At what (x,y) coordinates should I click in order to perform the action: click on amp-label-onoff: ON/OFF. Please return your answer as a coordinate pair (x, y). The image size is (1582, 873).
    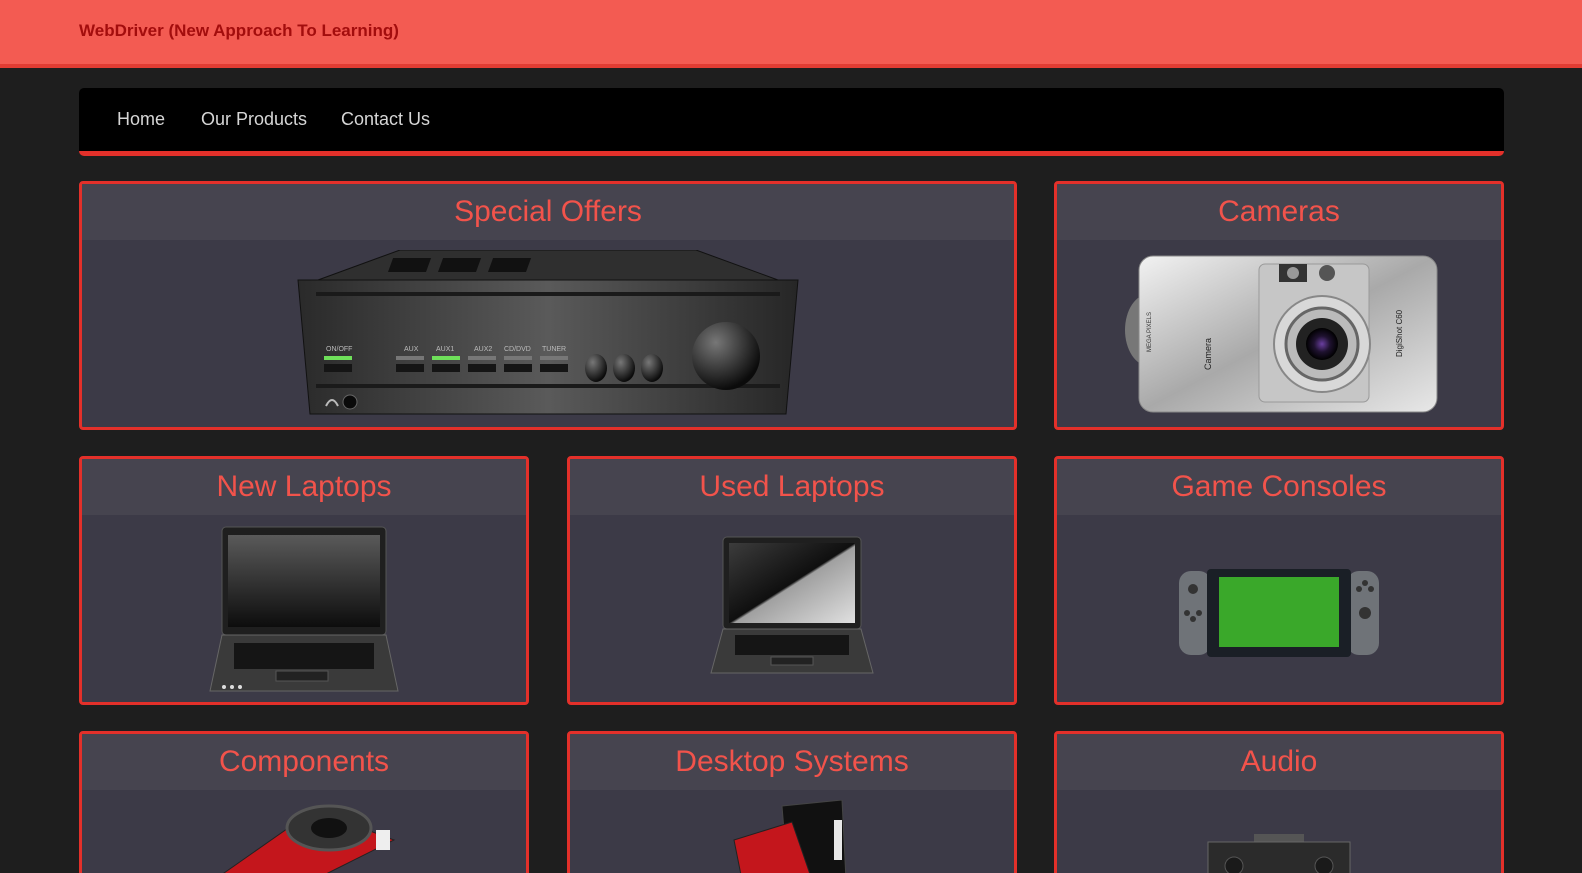
    Looking at the image, I should click on (339, 349).